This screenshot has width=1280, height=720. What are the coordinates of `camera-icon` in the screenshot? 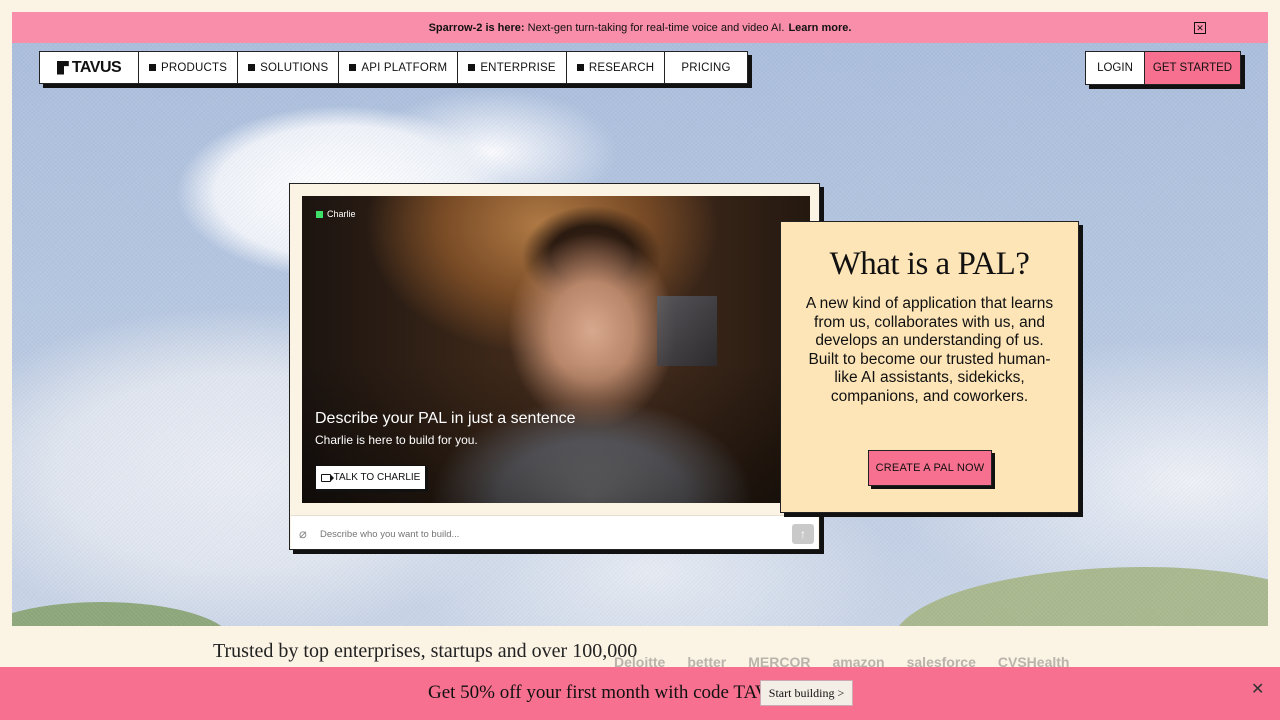 It's located at (327, 477).